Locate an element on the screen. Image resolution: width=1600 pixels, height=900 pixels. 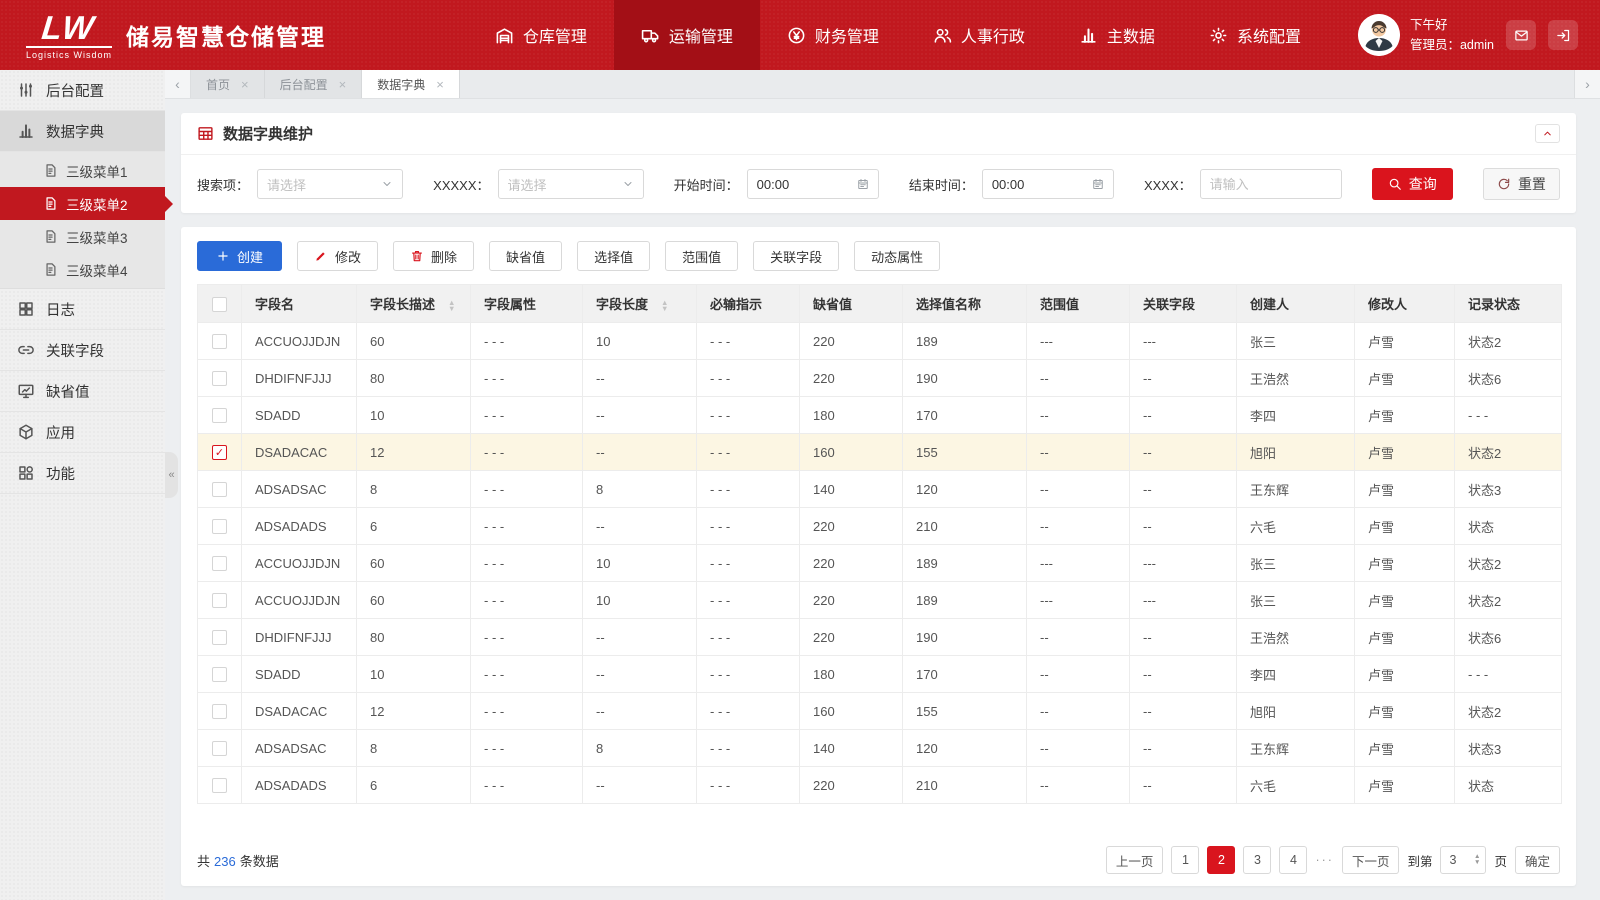
goto-page-spinner: 3 ▲ ▼ is located at coordinates (1463, 860).